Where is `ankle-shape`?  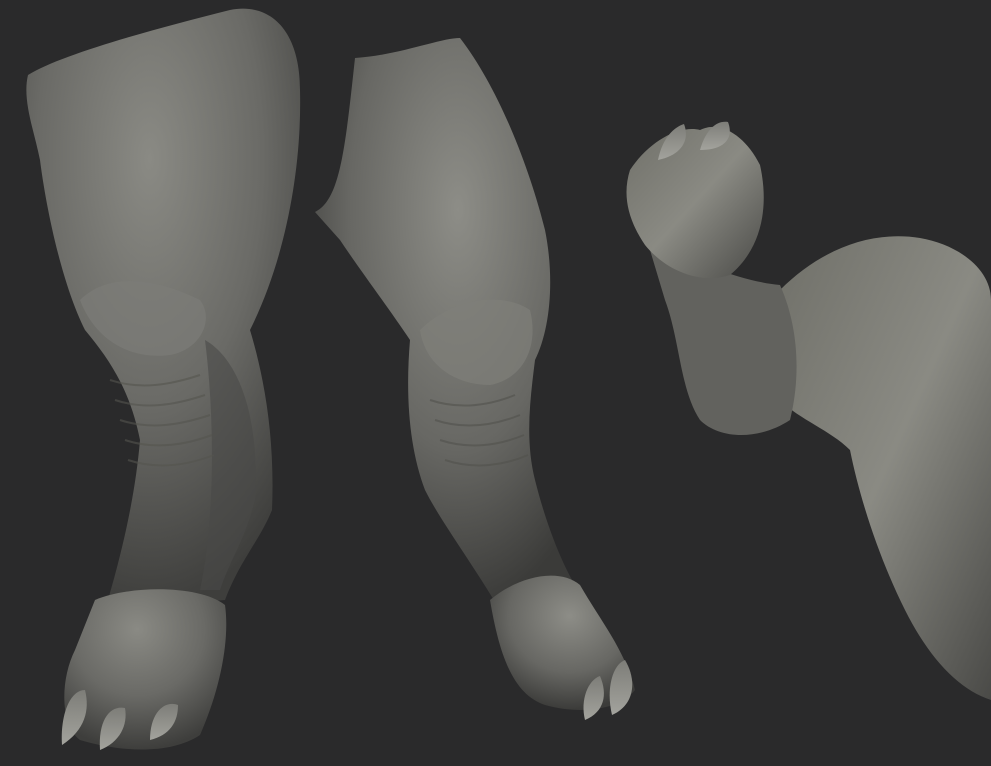
ankle-shape is located at coordinates (723, 342).